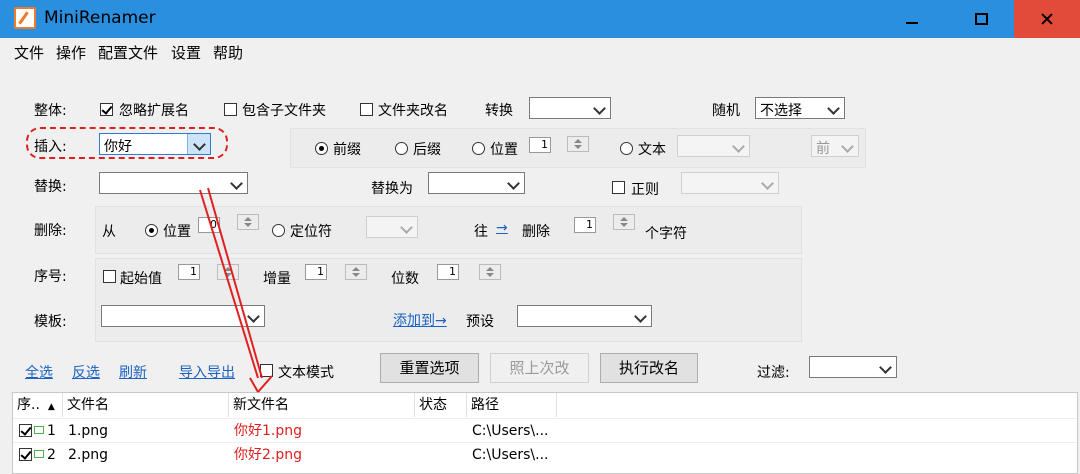 This screenshot has width=1080, height=474. I want to click on annotation-arrow-lines, so click(236, 290).